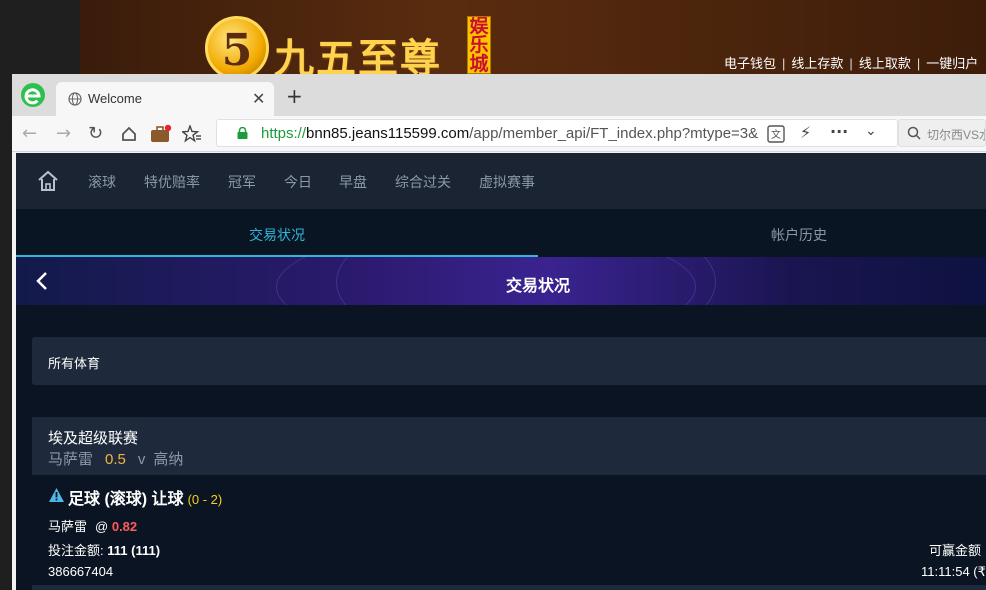  I want to click on match-line: 马萨雷 0.5 v 高纳, so click(115, 458).